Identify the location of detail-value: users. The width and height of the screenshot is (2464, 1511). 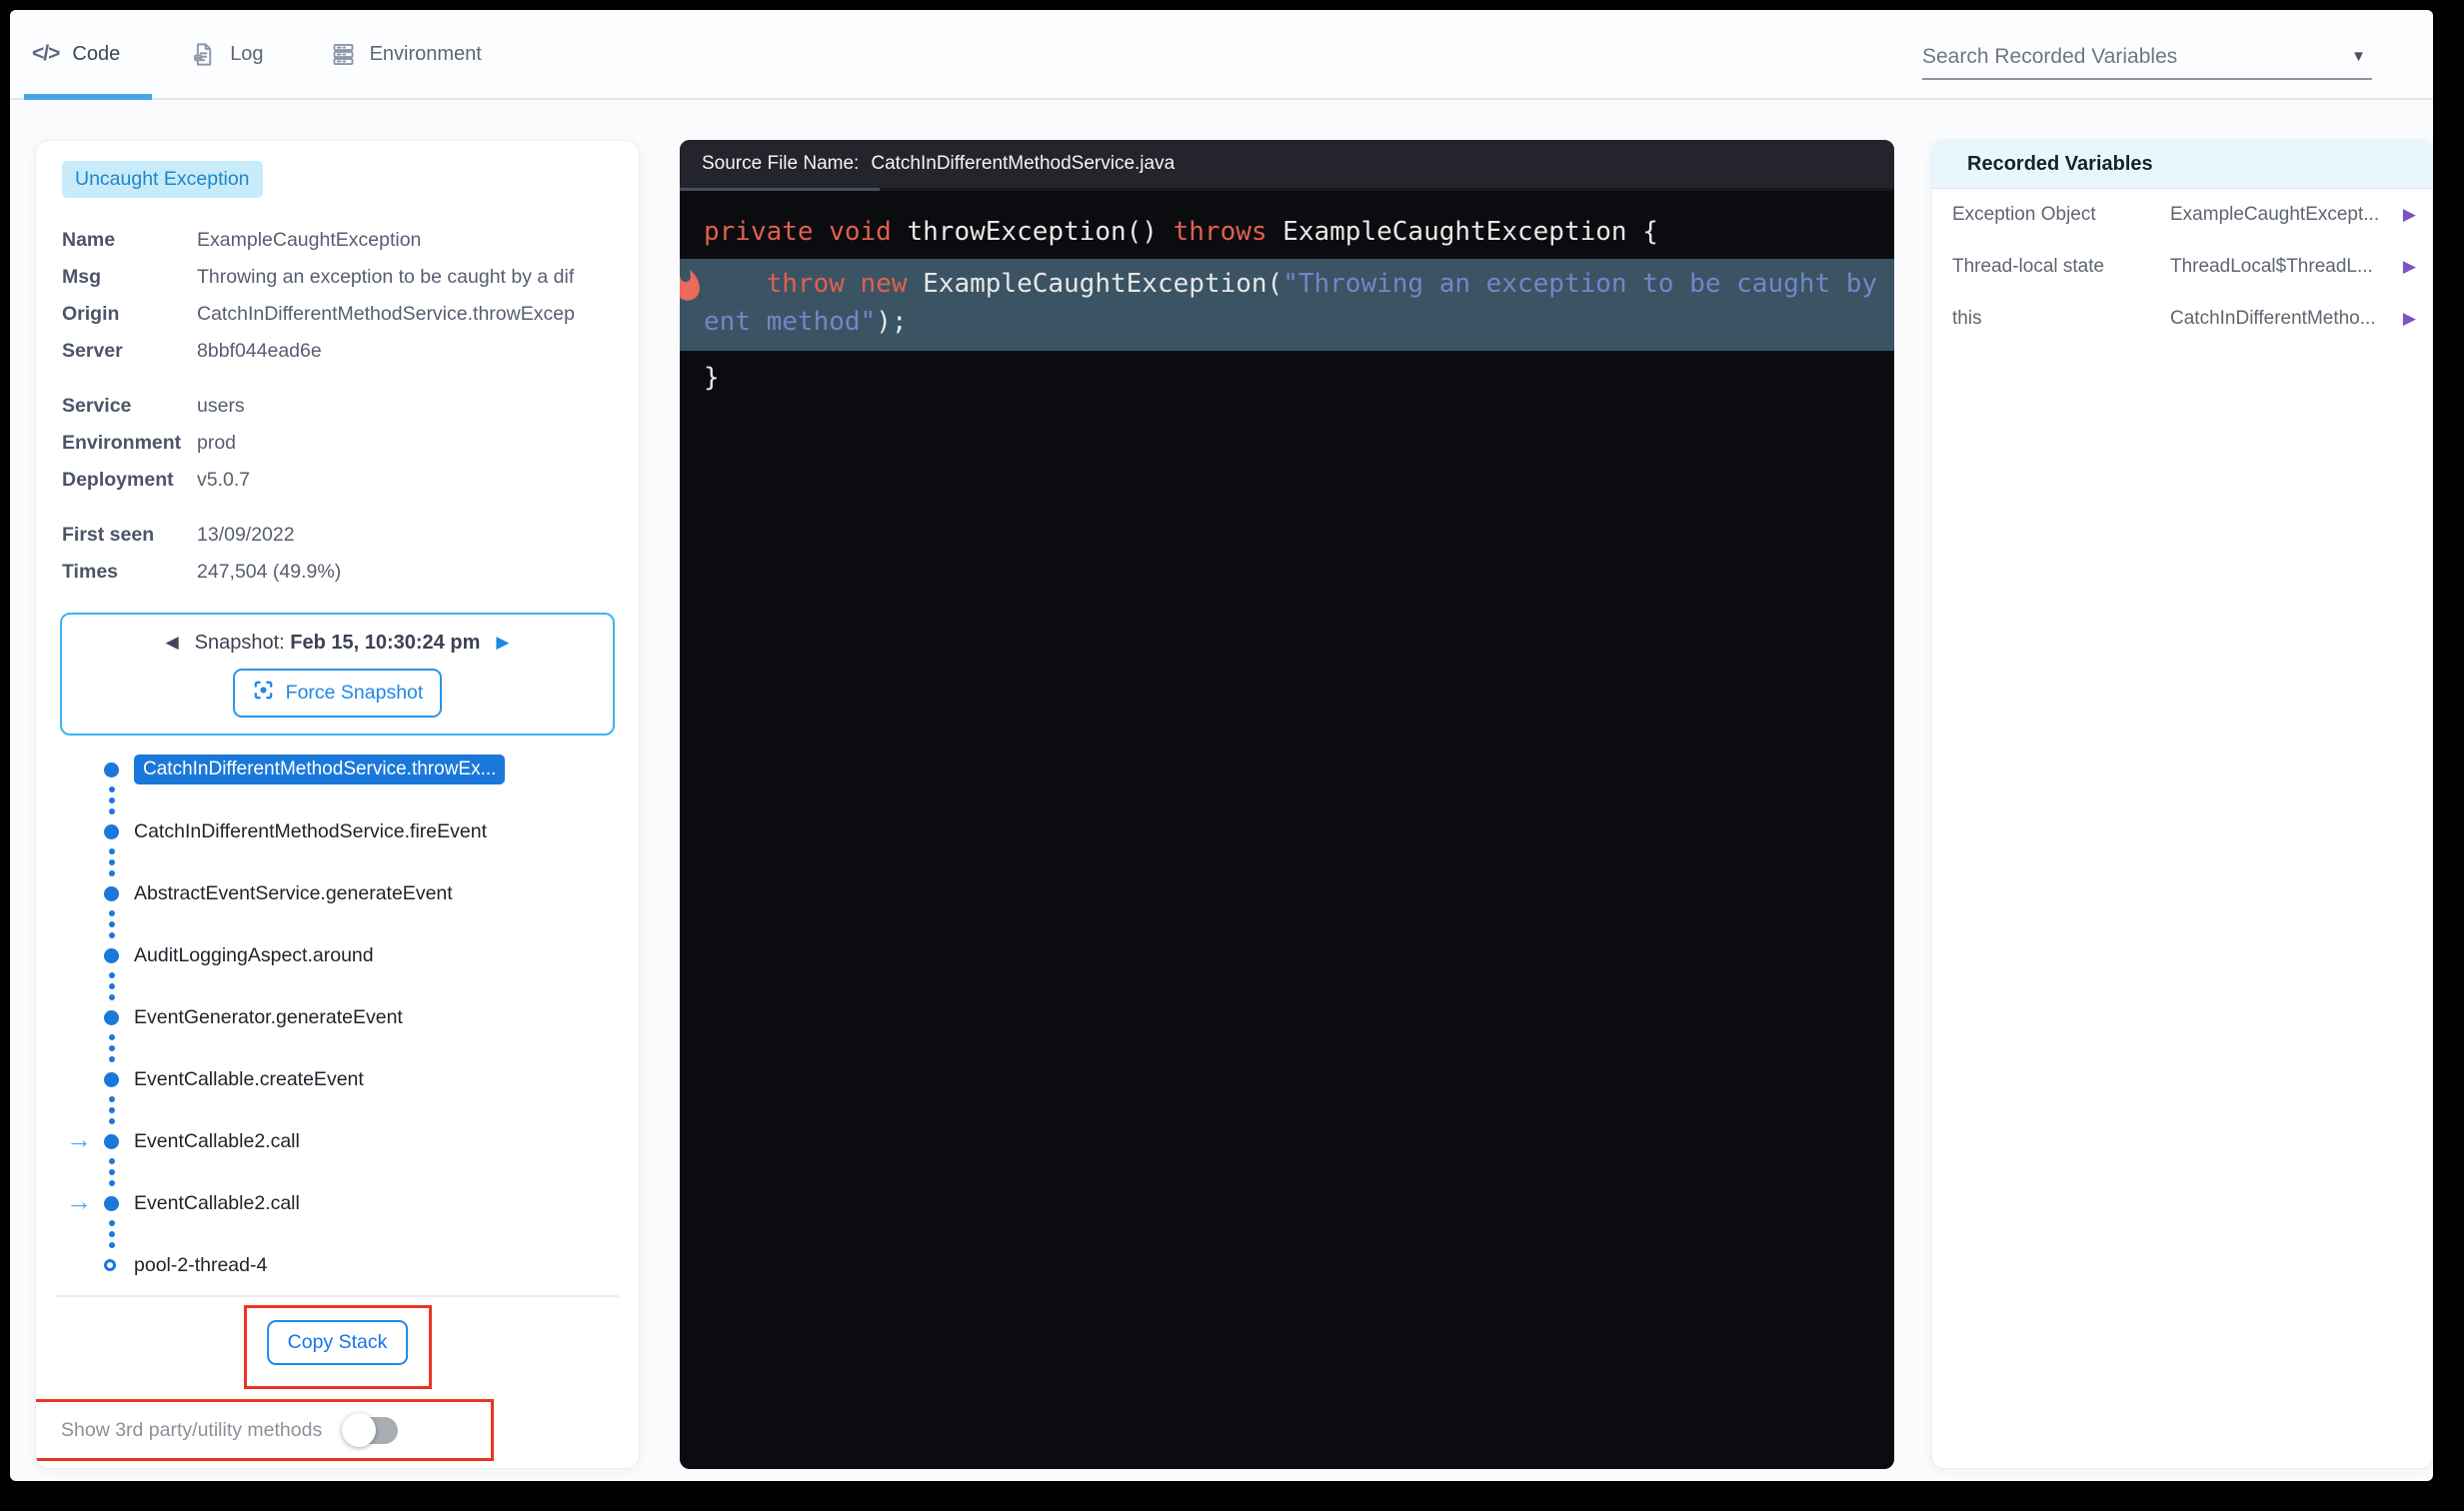
(221, 406).